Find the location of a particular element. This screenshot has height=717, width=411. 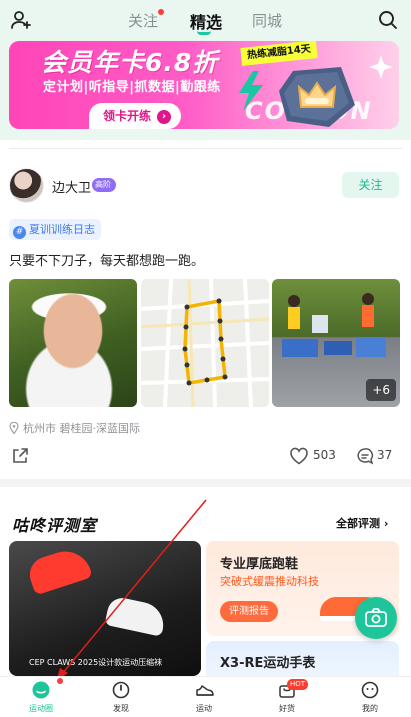

post-location: 杭州市 碧桂园·深蓝国际 is located at coordinates (74, 428).